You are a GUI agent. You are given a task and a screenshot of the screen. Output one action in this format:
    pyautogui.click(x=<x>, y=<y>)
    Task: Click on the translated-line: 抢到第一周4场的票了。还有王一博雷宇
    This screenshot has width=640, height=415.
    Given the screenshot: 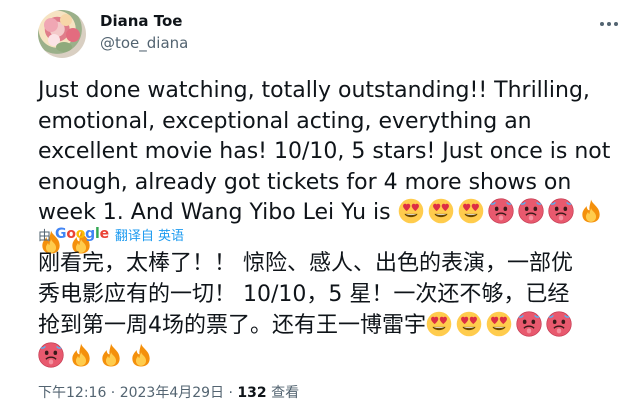 What is the action you would take?
    pyautogui.click(x=335, y=325)
    